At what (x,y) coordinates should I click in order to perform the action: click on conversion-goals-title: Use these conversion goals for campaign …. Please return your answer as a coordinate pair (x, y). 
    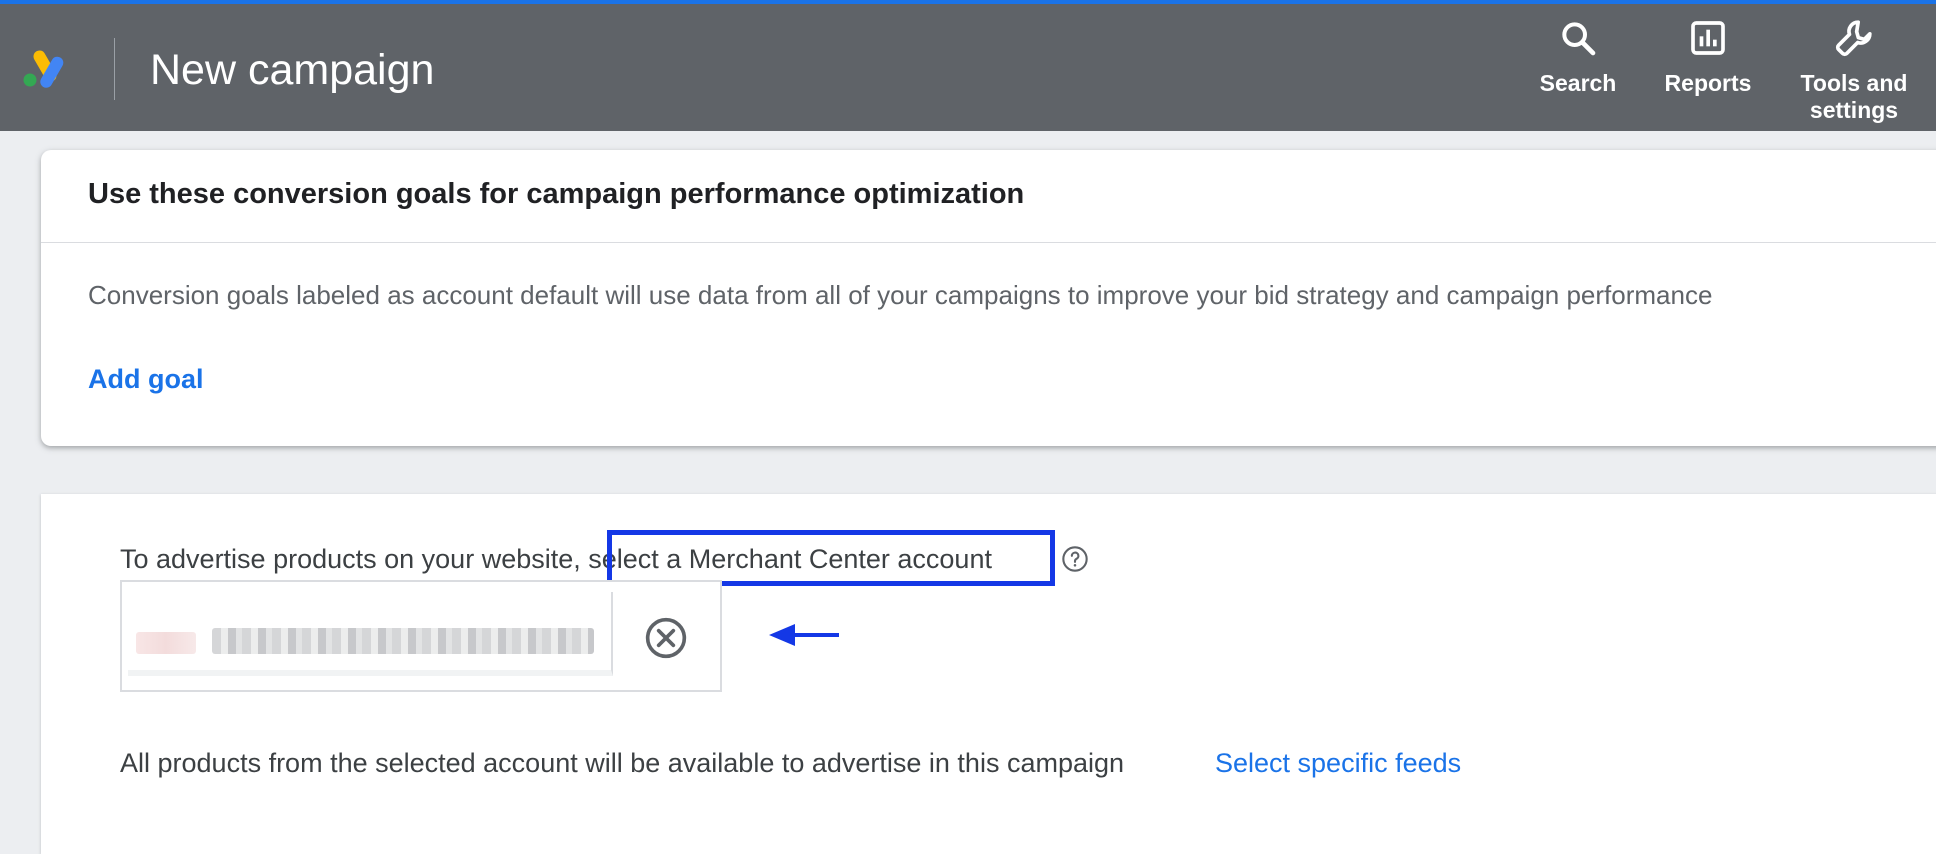
    Looking at the image, I should click on (556, 194).